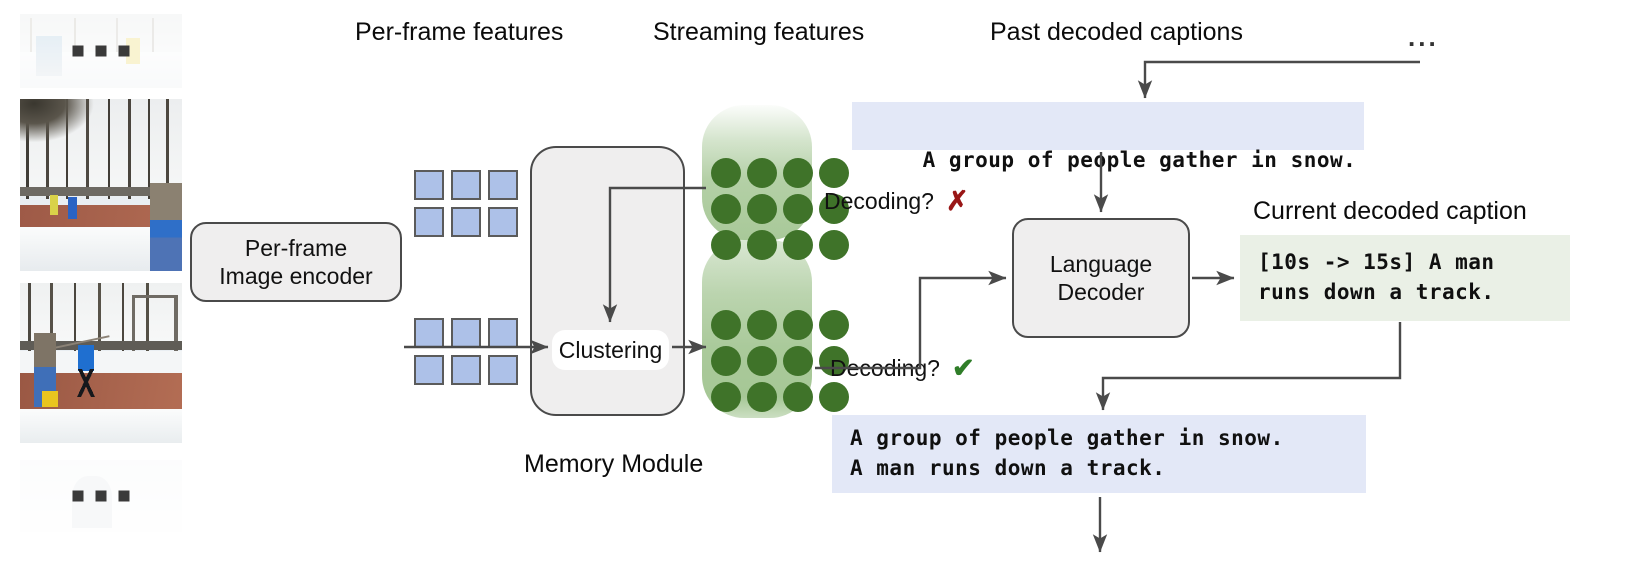 The width and height of the screenshot is (1634, 566). Describe the element at coordinates (654, 254) in the screenshot. I see `arrow-memory-recurrent-to-clustering` at that location.